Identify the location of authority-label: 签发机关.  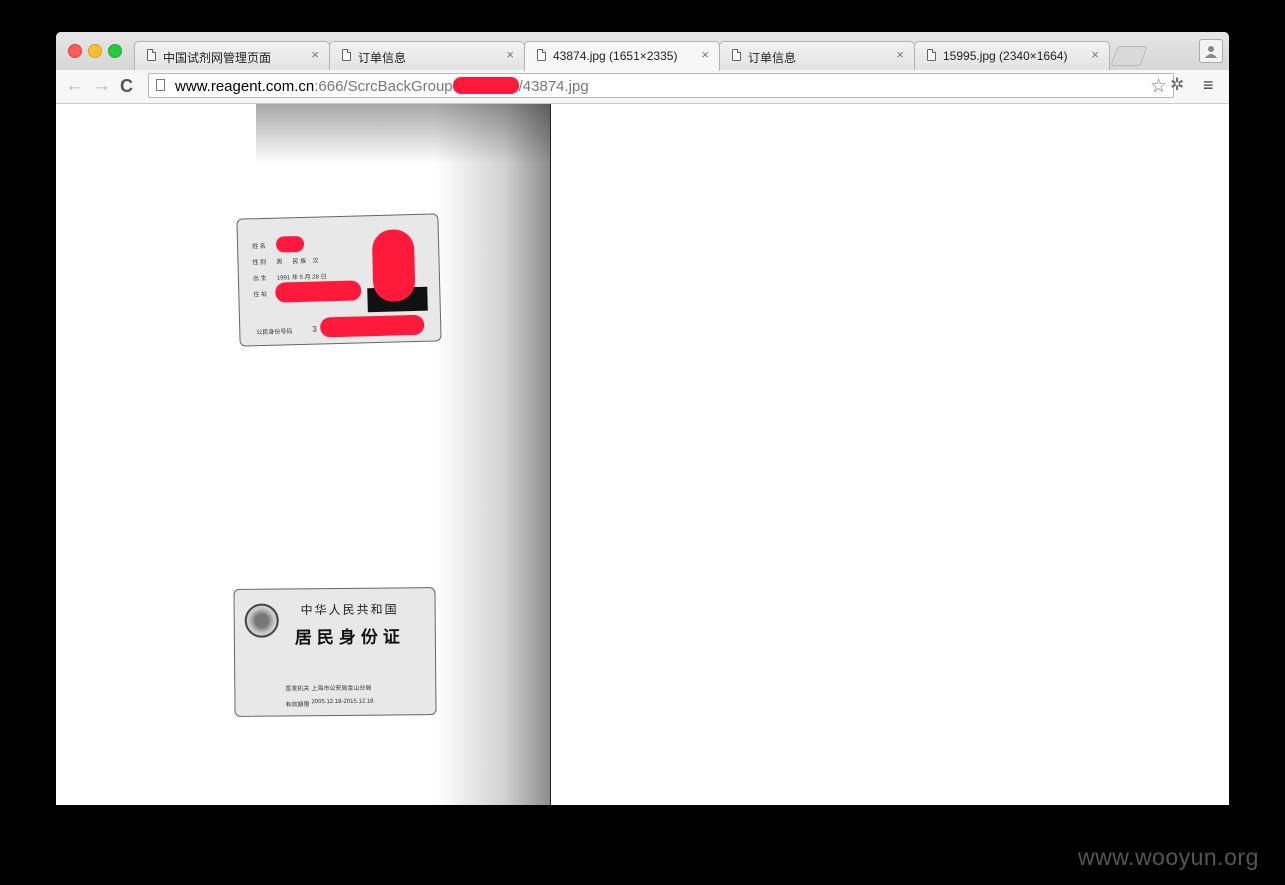
(297, 689).